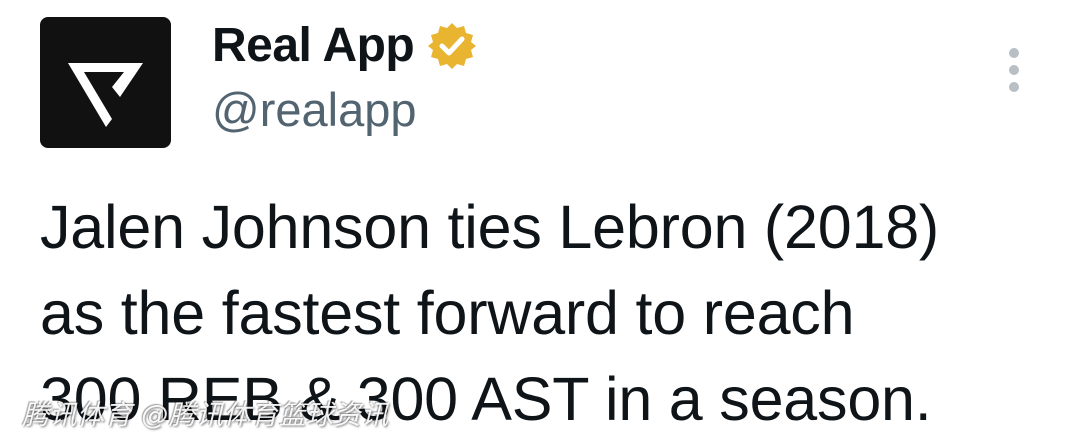  Describe the element at coordinates (205, 415) in the screenshot. I see `watermark: 腾讯体育 @腾讯体育篮球资讯` at that location.